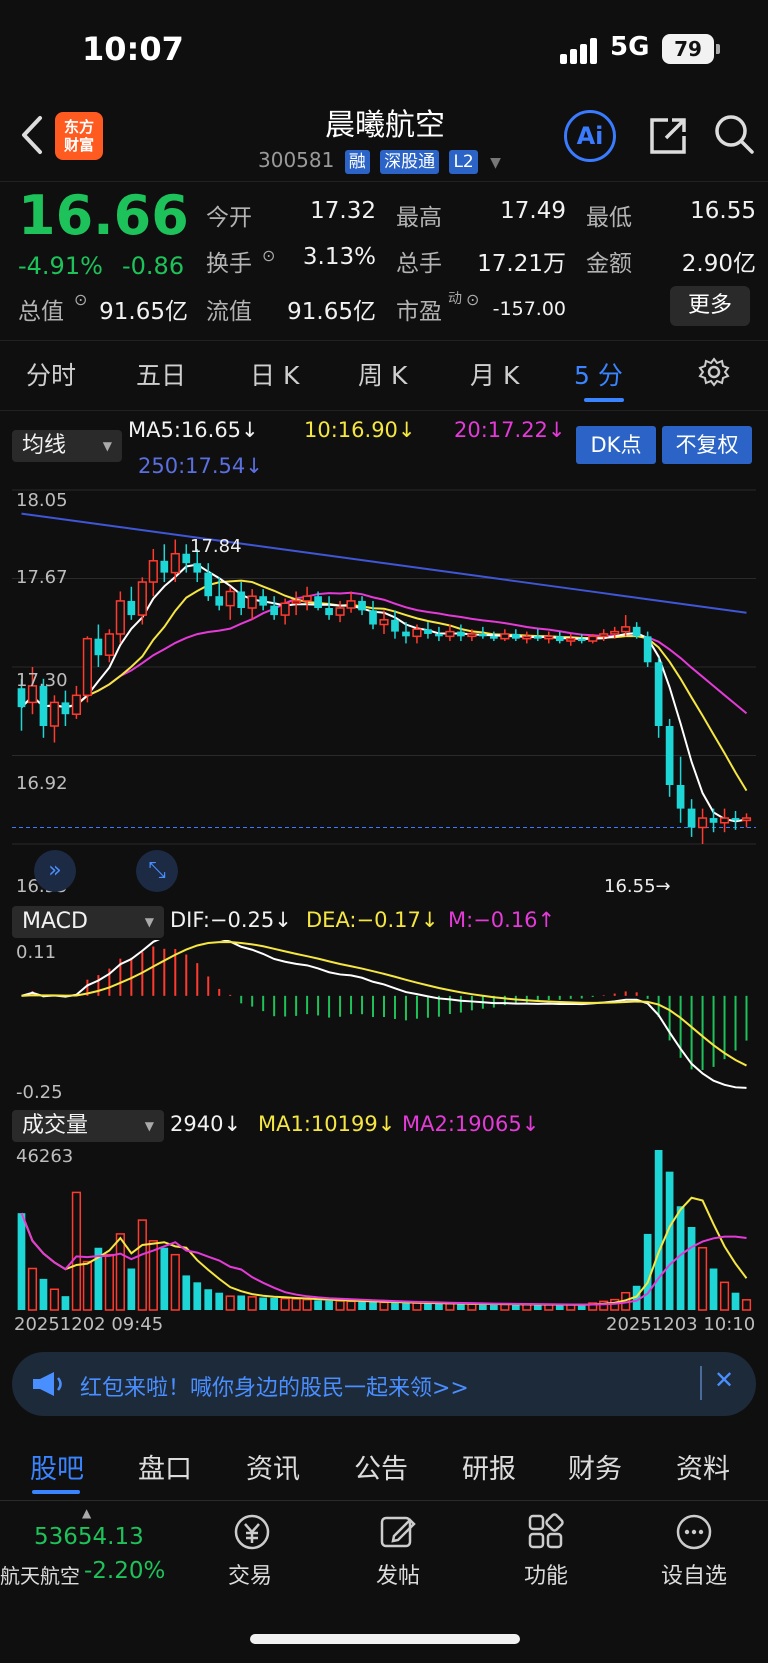  Describe the element at coordinates (157, 871) in the screenshot. I see `fullscreen-icon: ⤡` at that location.